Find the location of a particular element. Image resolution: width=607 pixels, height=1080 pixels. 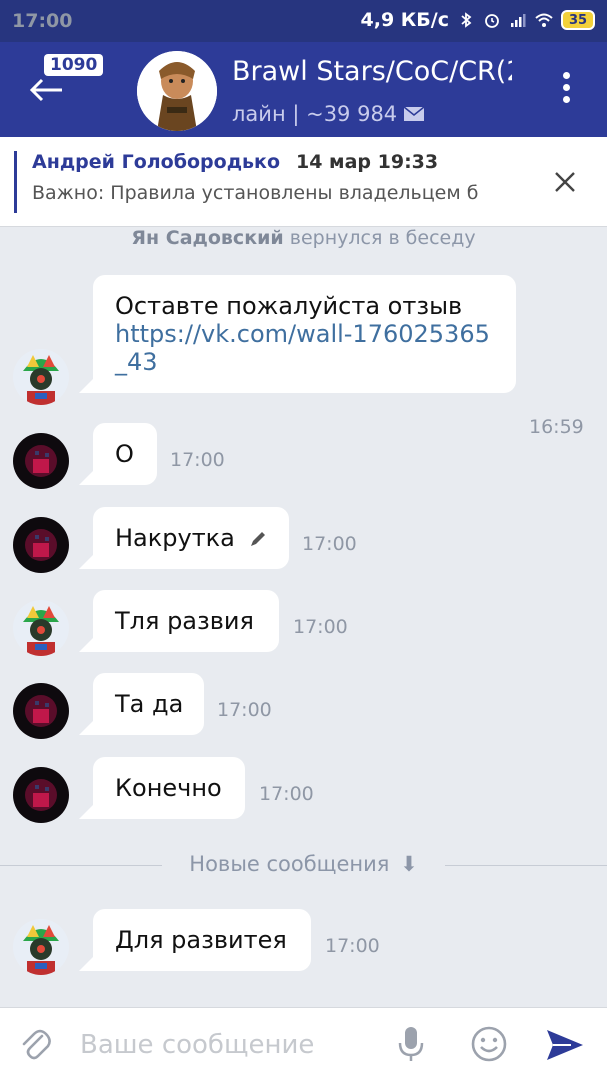

message-bubble: Конечно is located at coordinates (162, 788).